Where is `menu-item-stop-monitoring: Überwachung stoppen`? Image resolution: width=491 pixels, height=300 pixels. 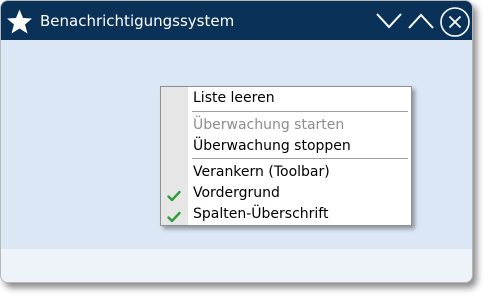
menu-item-stop-monitoring: Überwachung stoppen is located at coordinates (286, 146).